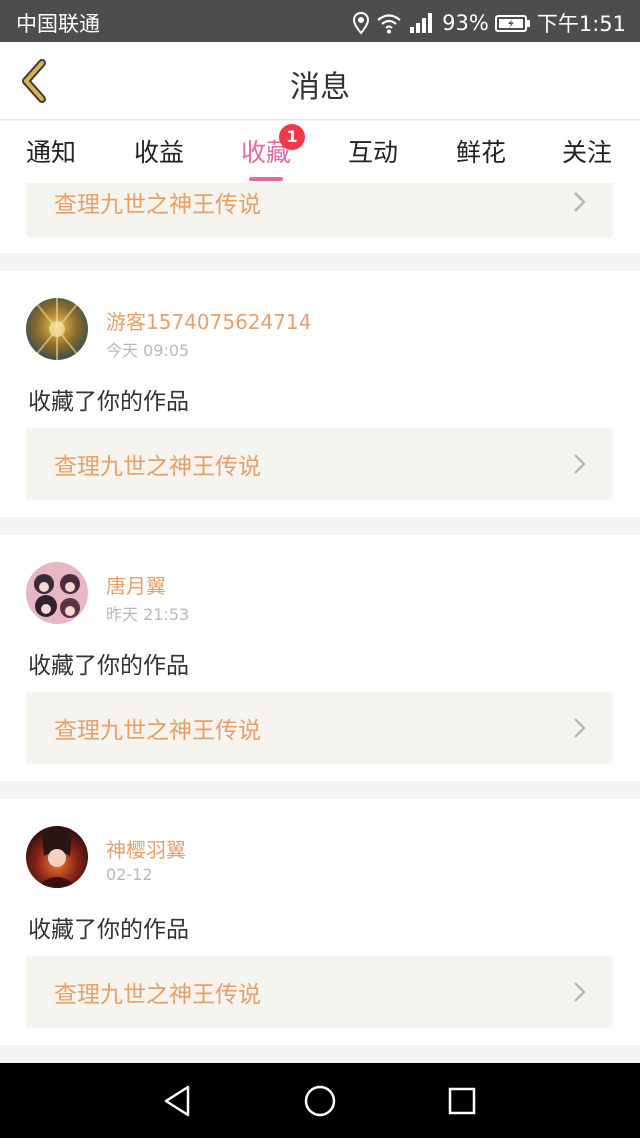 This screenshot has width=640, height=1138. I want to click on active-tab-indicator, so click(266, 179).